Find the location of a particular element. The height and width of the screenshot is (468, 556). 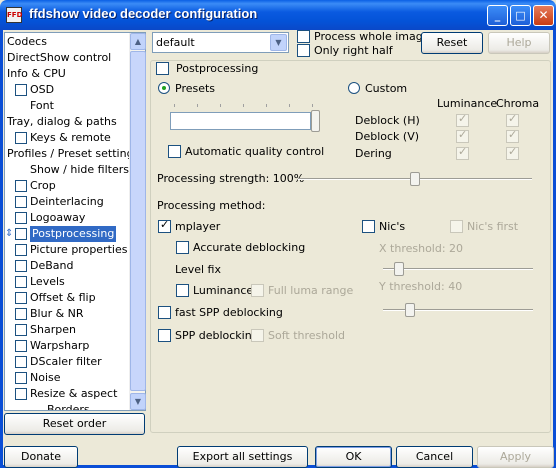

tree-item-label: Logoaway is located at coordinates (58, 217).